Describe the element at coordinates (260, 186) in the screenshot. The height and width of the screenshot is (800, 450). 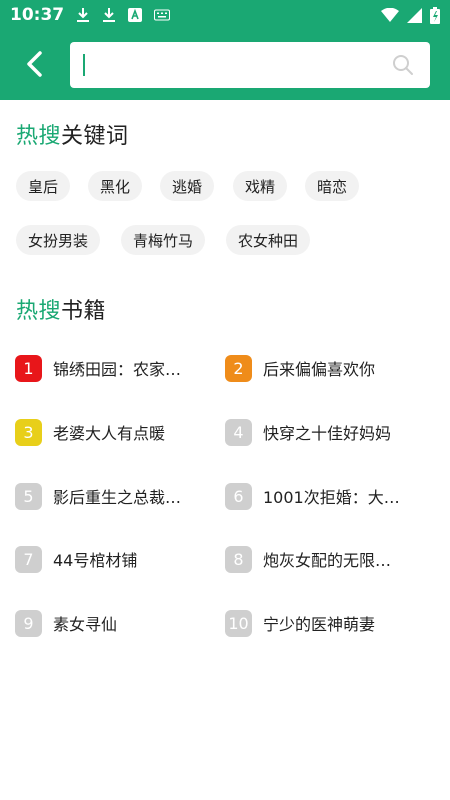
I see `keyword-tag: 戏精` at that location.